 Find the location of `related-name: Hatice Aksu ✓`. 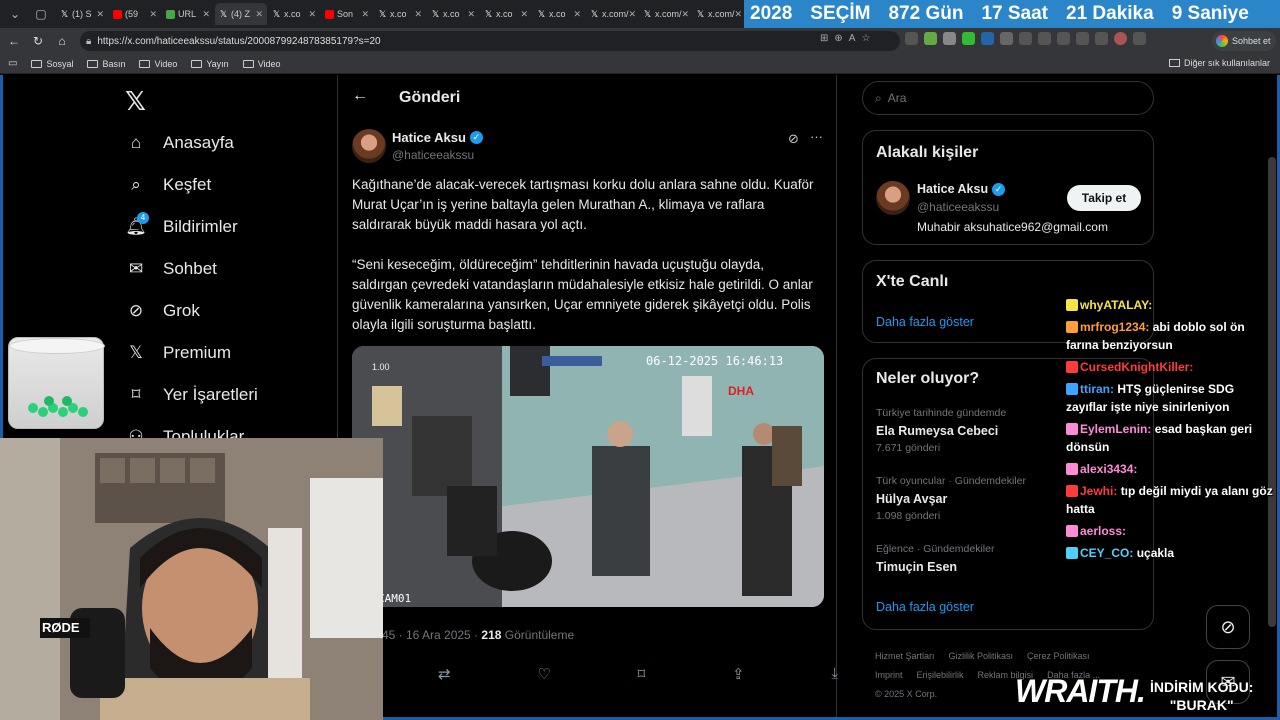

related-name: Hatice Aksu ✓ is located at coordinates (961, 189).